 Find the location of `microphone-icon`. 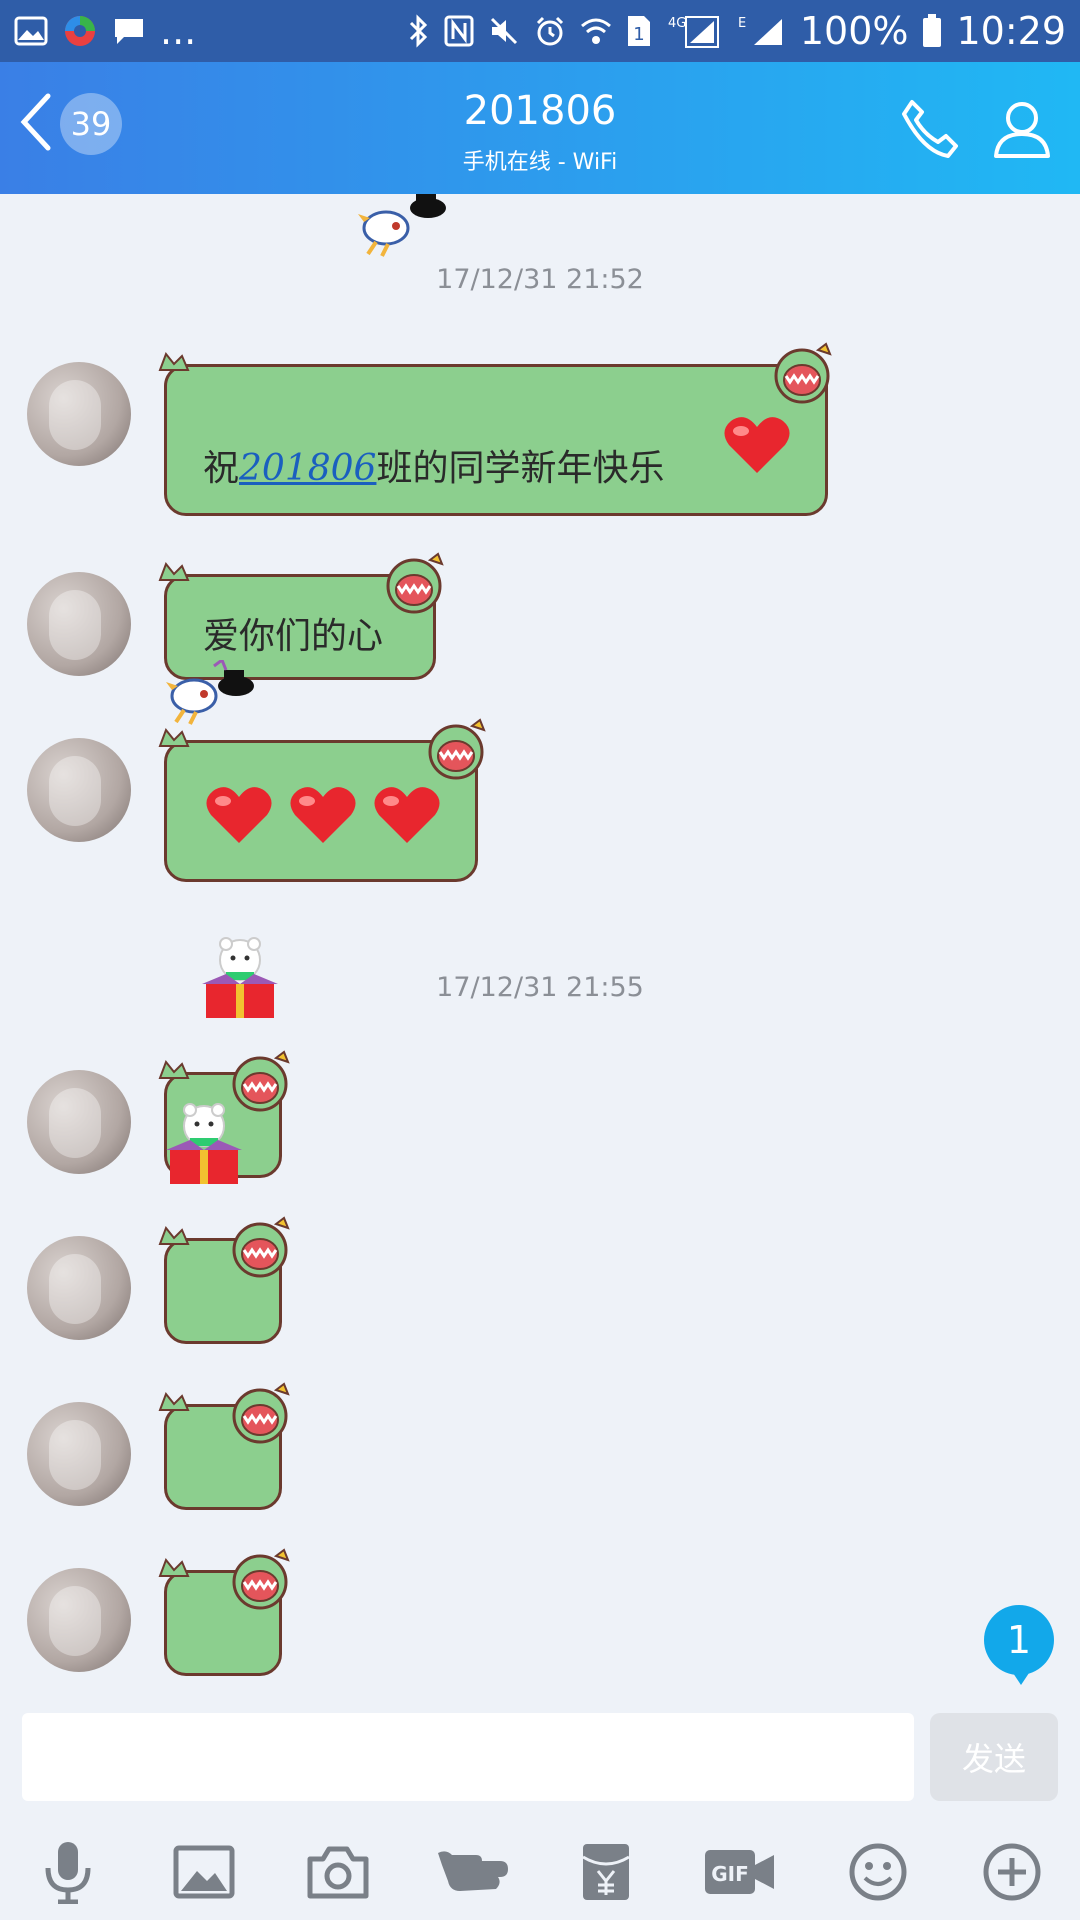

microphone-icon is located at coordinates (68, 1872).